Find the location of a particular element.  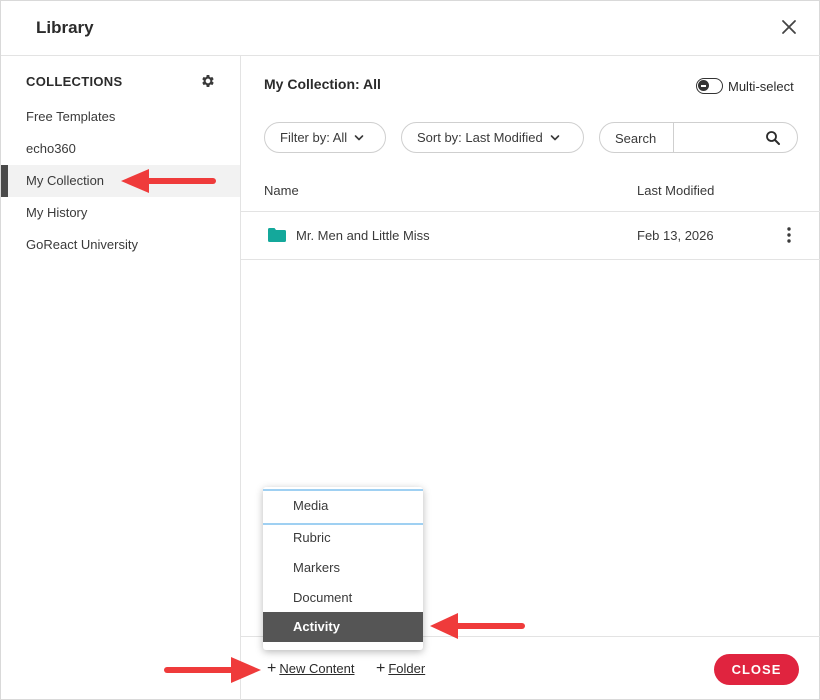

menu-item-markers: Markers is located at coordinates (343, 568).